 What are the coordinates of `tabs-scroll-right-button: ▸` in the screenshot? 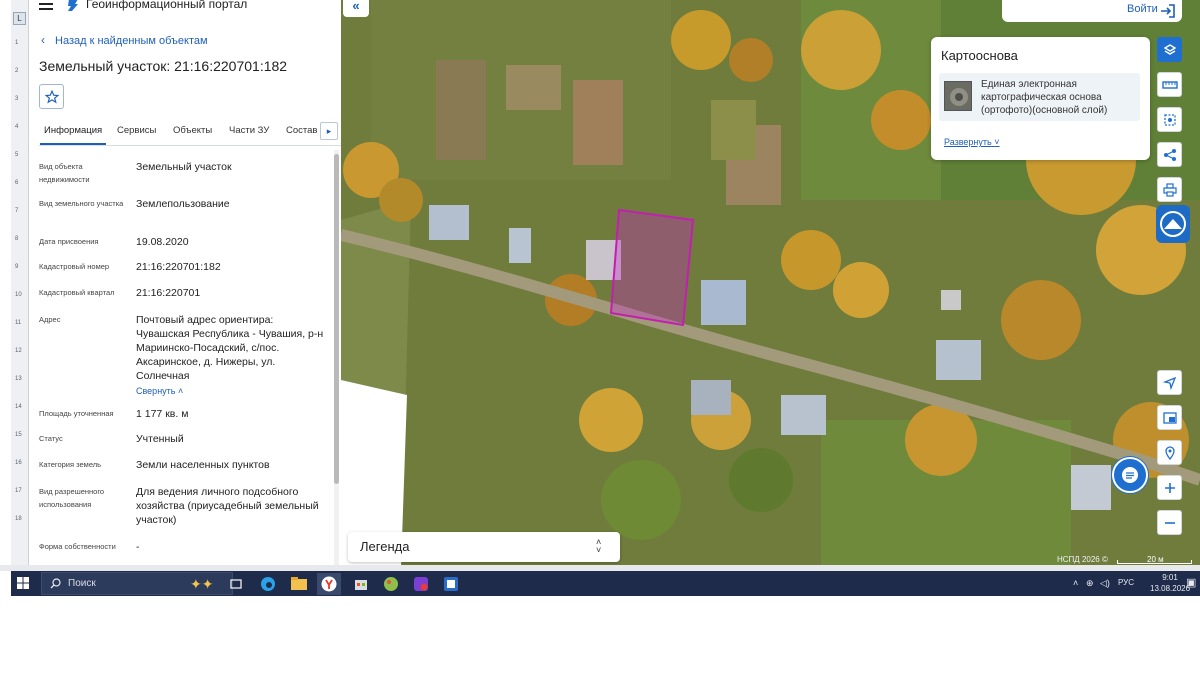 It's located at (329, 131).